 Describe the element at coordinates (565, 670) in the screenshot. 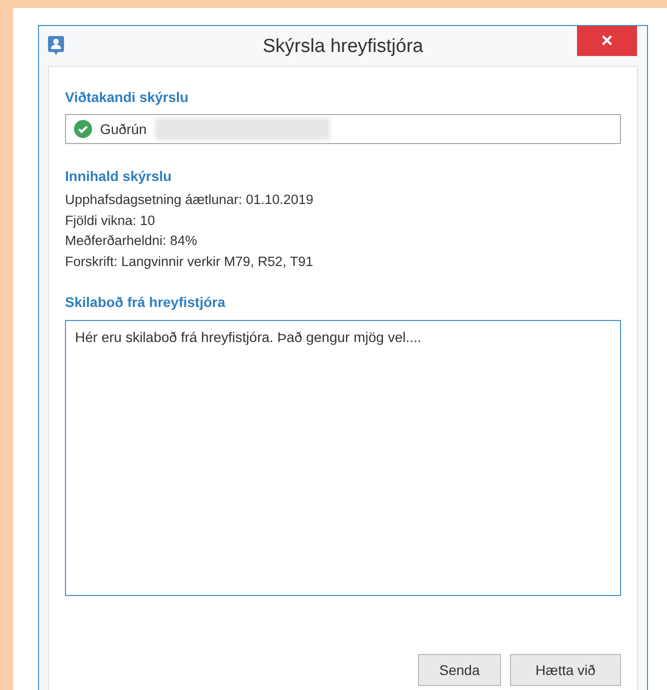

I see `dialog-button: Hætta við` at that location.